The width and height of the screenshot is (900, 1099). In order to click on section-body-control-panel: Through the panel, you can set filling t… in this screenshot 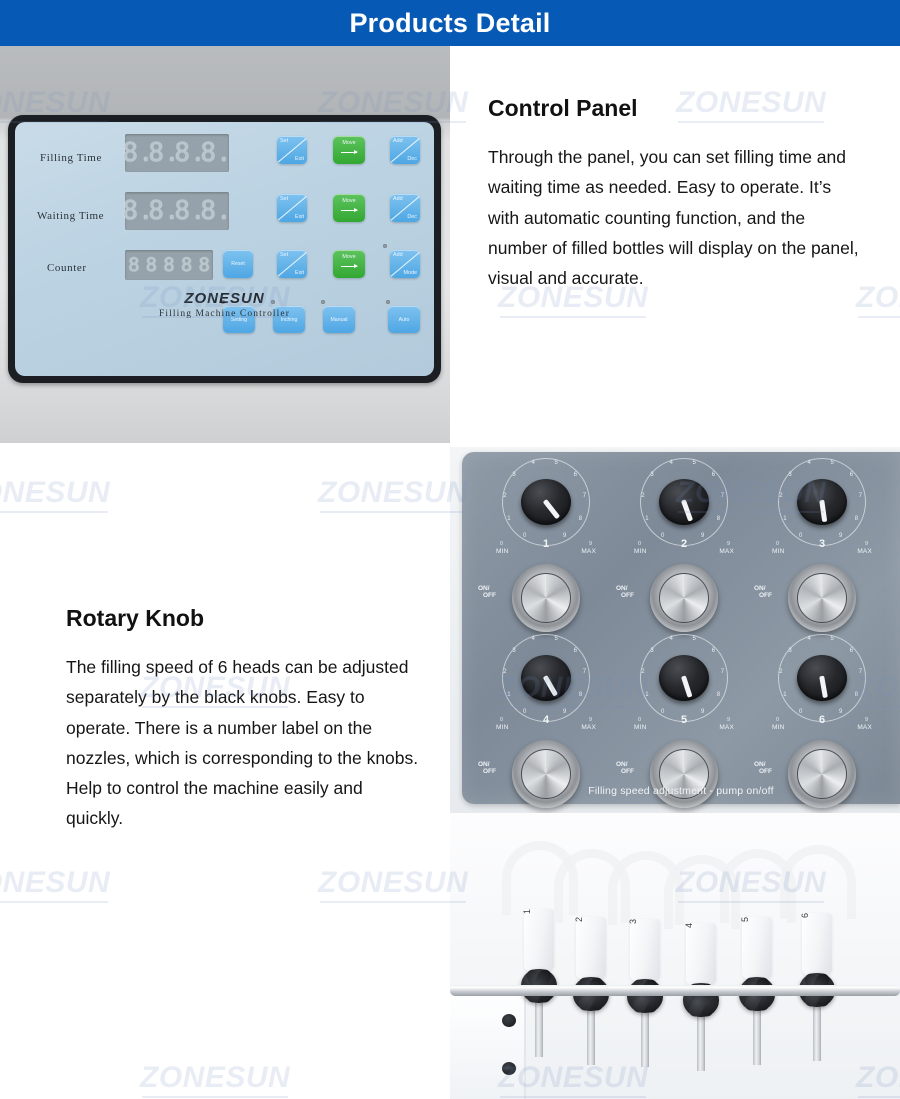, I will do `click(673, 218)`.